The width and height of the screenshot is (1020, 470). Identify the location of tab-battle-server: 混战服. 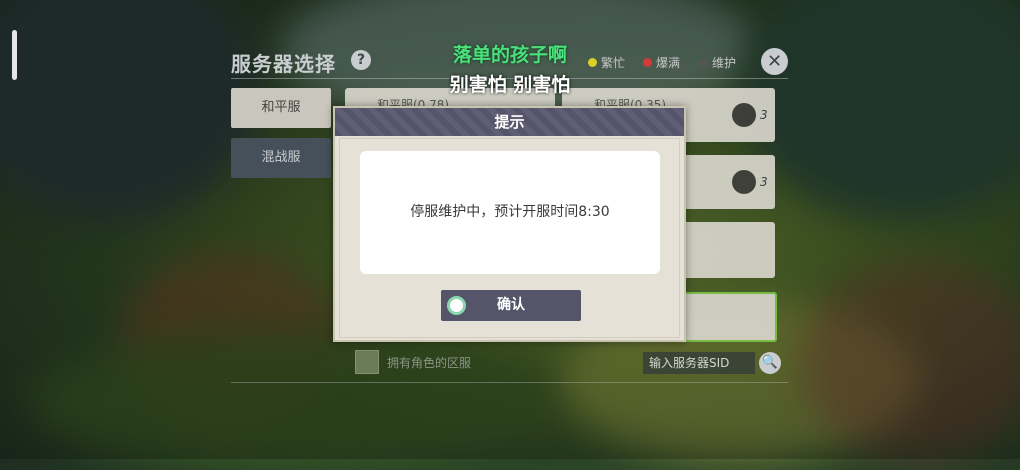
(281, 158).